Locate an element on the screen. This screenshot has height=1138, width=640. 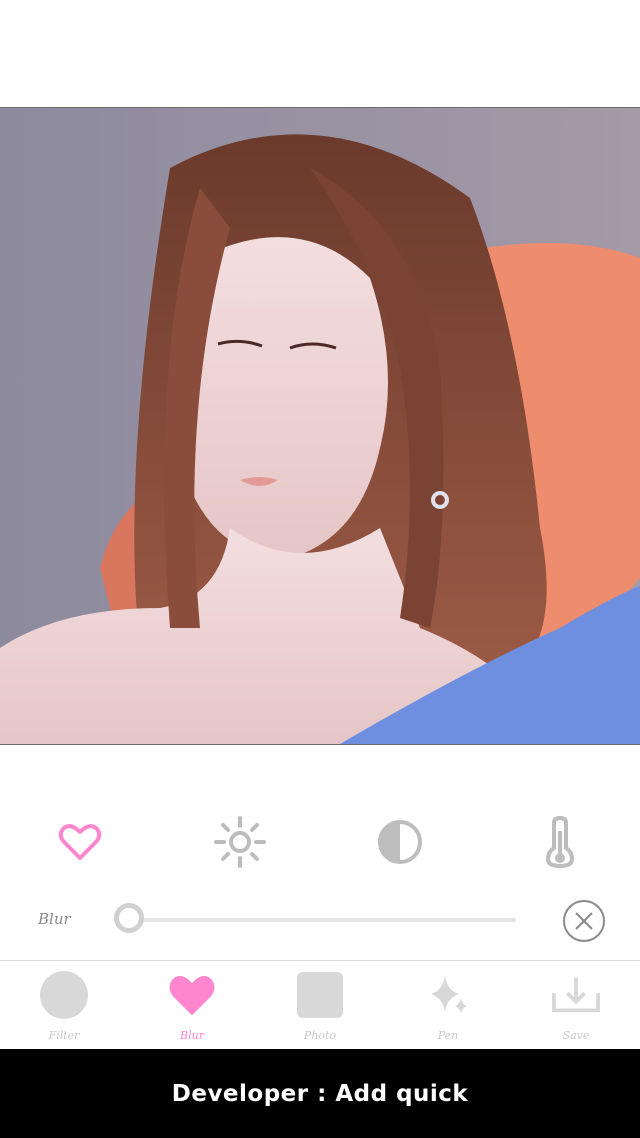
contrast-button is located at coordinates (400, 842).